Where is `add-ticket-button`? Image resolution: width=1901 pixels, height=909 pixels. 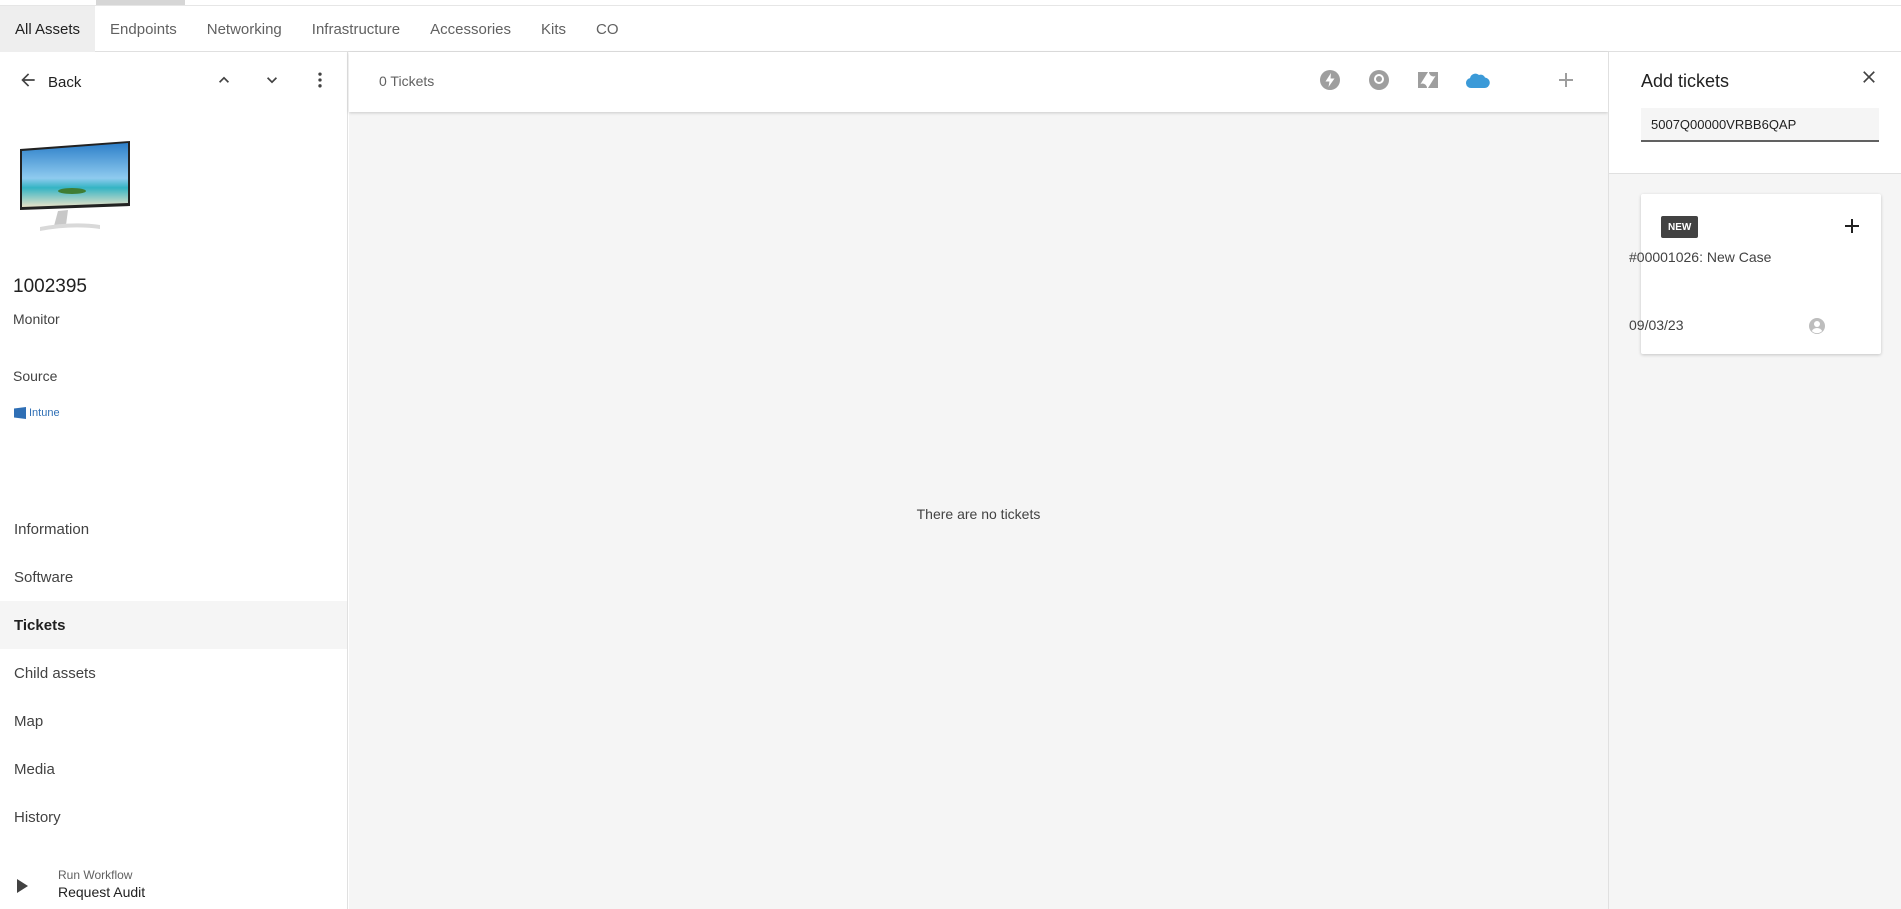
add-ticket-button is located at coordinates (1566, 82).